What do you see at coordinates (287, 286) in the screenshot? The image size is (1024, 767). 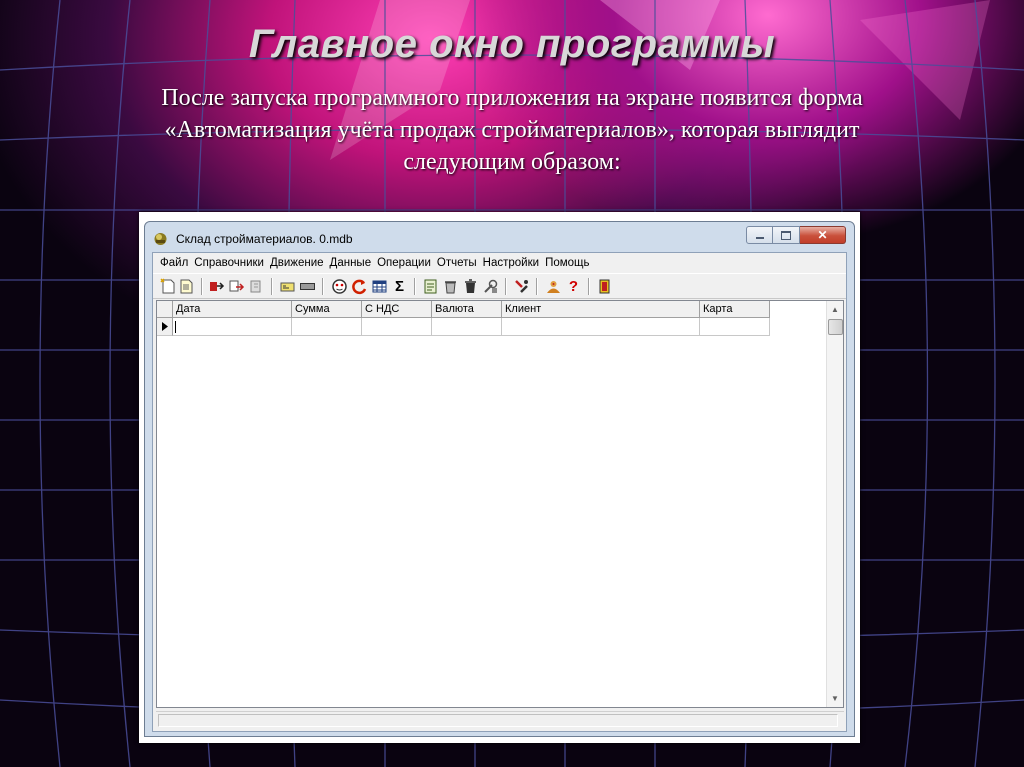 I see `card-reader-icon` at bounding box center [287, 286].